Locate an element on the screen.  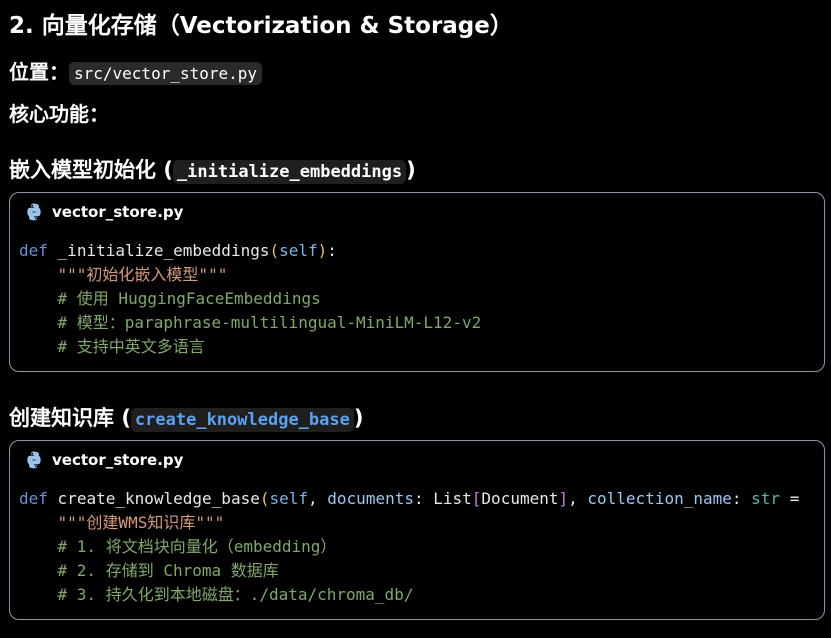
subsection-title: 创建知识库 is located at coordinates (61, 418).